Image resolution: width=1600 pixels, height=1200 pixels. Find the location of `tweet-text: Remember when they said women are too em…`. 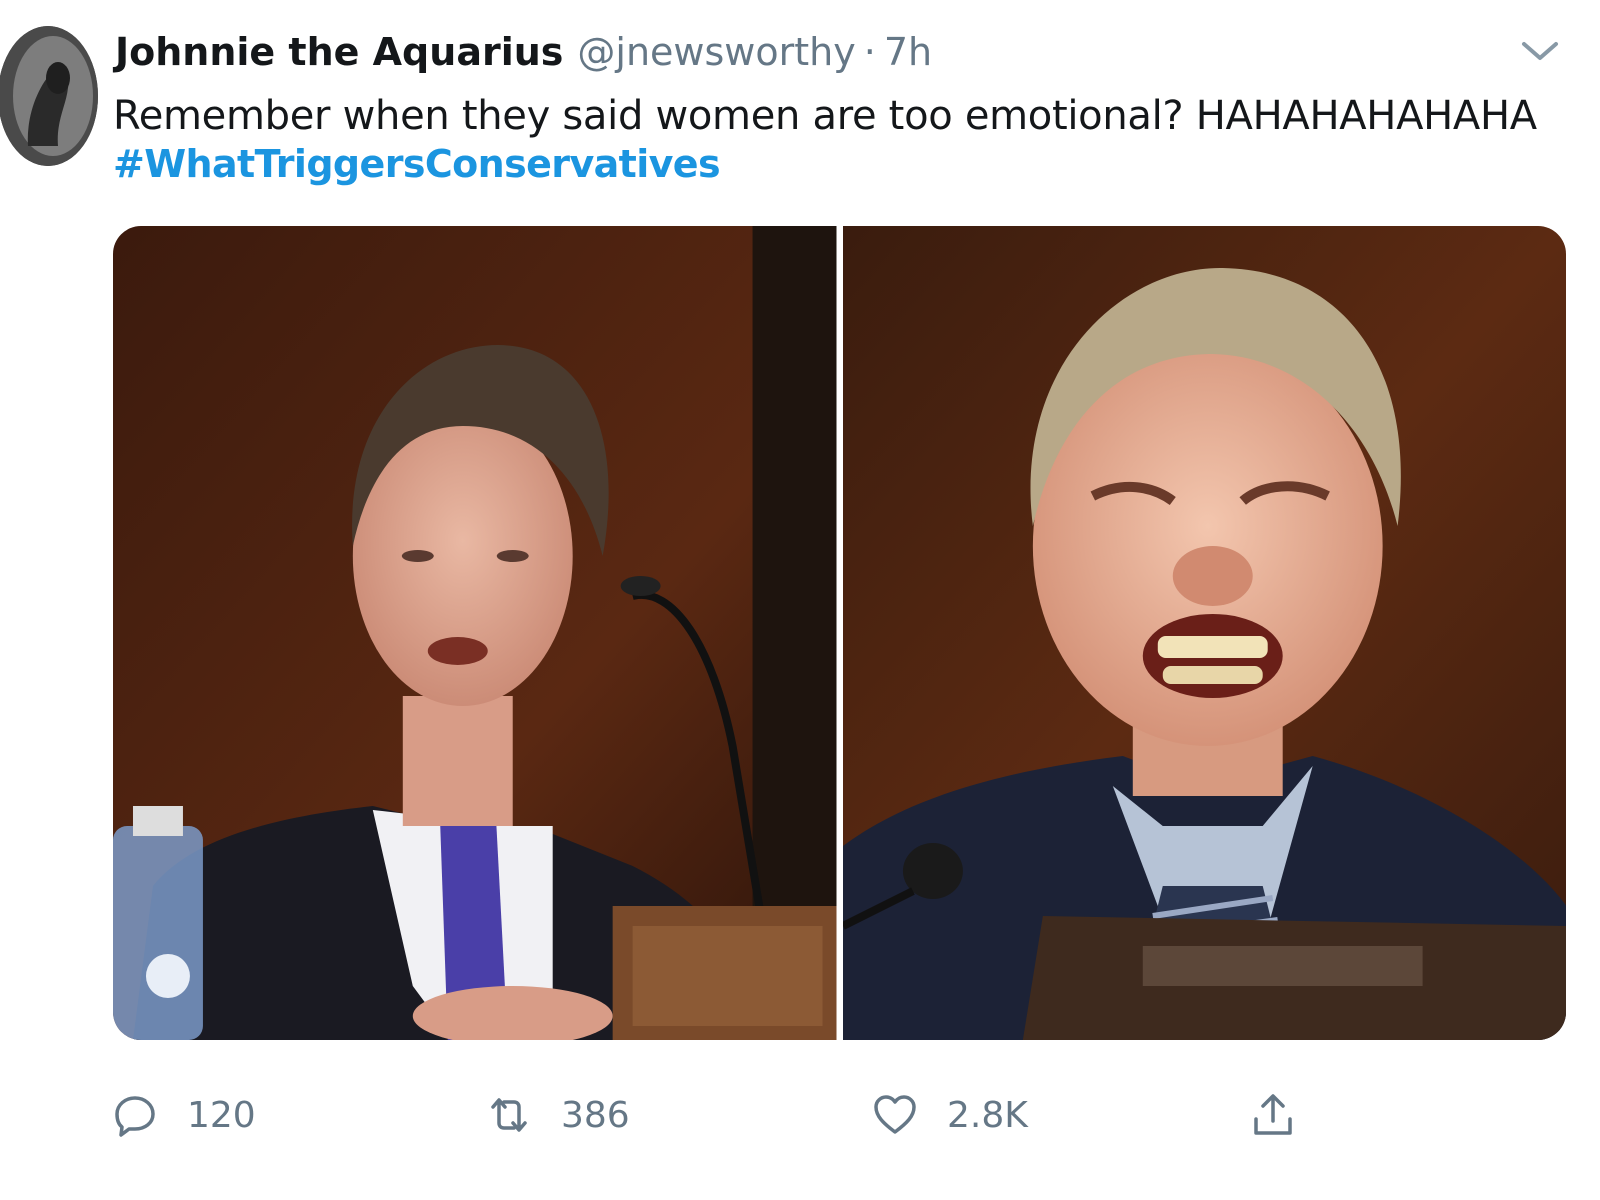

tweet-text: Remember when they said women are too em… is located at coordinates (825, 116).